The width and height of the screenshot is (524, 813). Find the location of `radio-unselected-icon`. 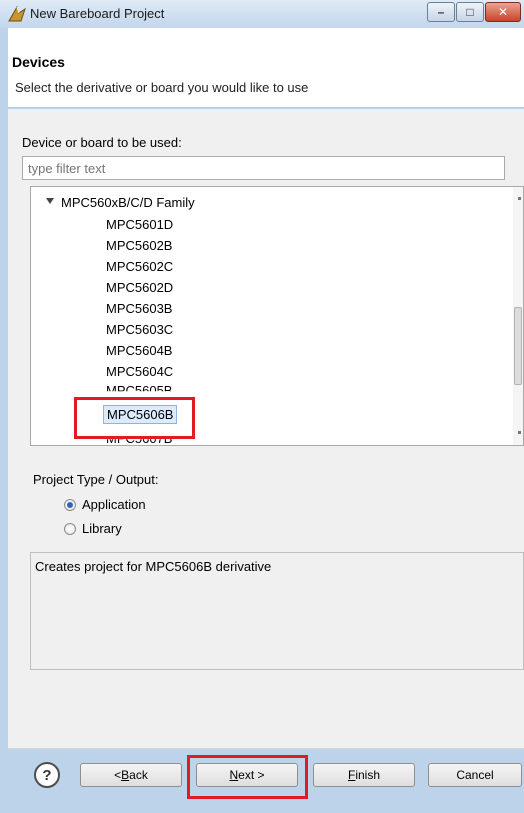

radio-unselected-icon is located at coordinates (70, 528).